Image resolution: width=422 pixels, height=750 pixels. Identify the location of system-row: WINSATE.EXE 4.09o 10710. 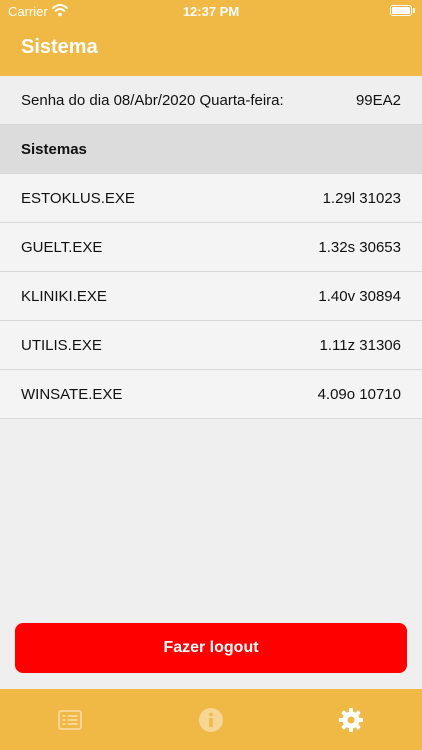
(211, 394).